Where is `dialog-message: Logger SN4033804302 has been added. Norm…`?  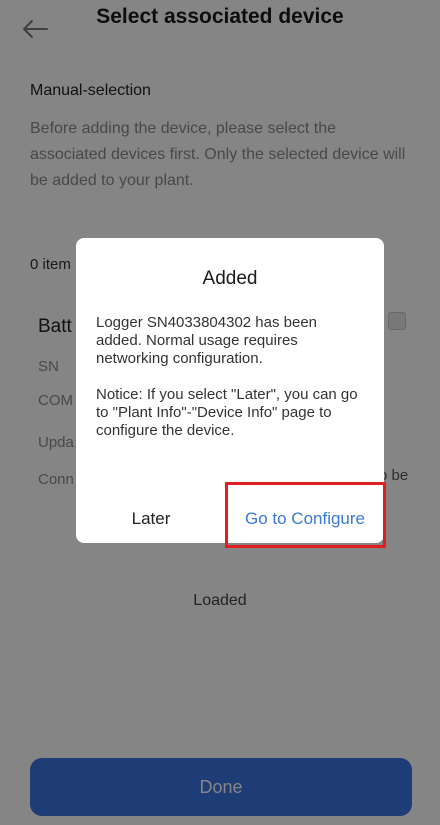 dialog-message: Logger SN4033804302 has been added. Norm… is located at coordinates (207, 340).